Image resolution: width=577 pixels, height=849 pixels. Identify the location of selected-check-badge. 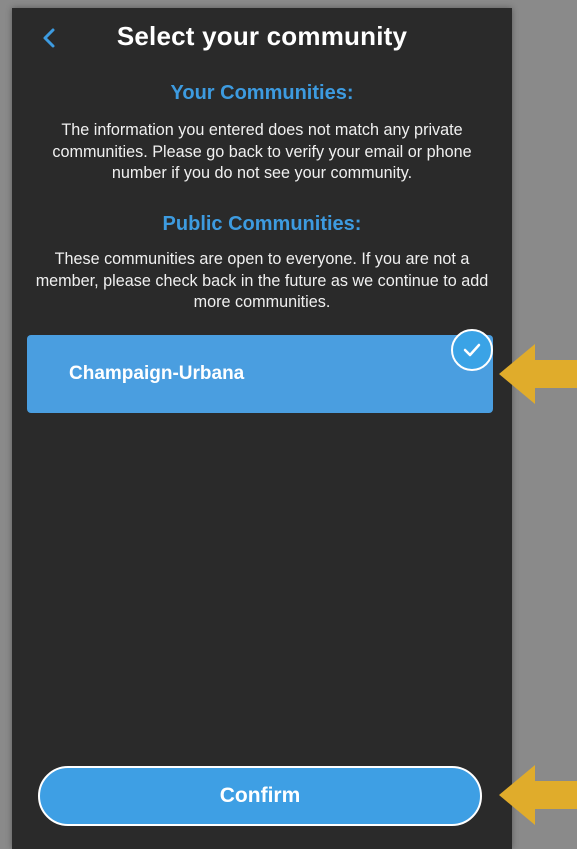
(472, 350).